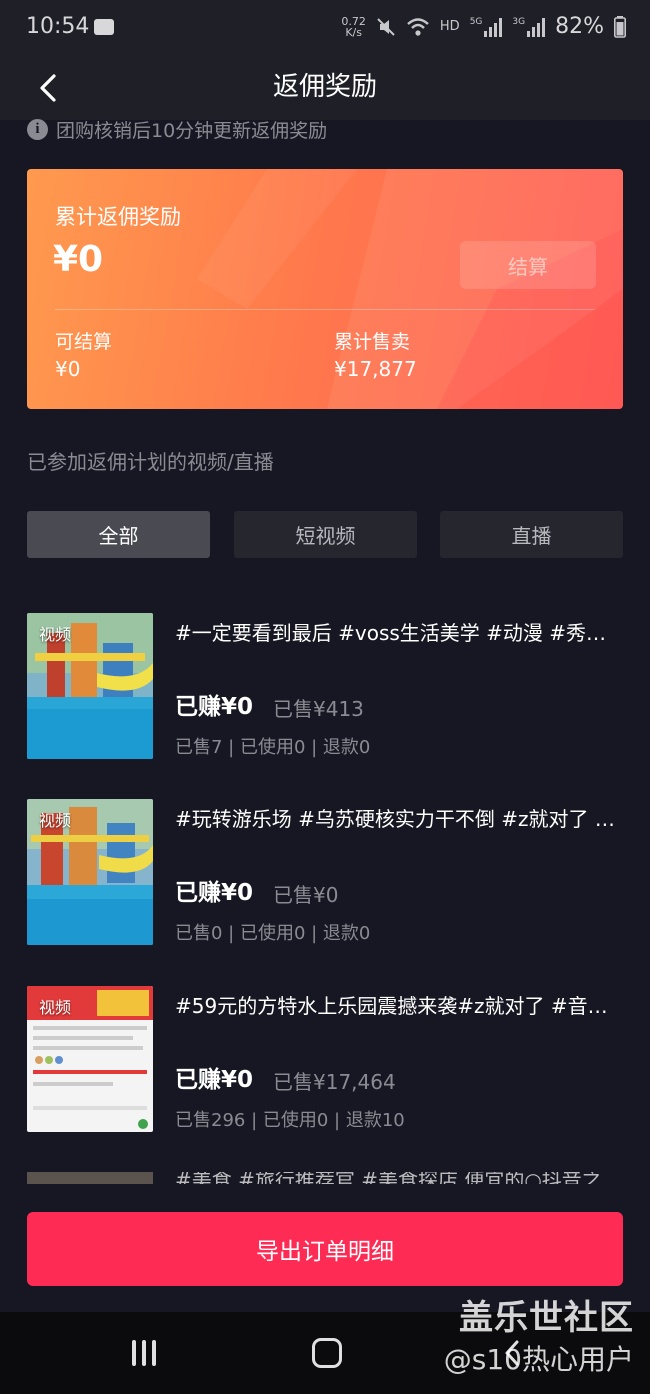 The height and width of the screenshot is (1394, 650). Describe the element at coordinates (325, 1249) in the screenshot. I see `export-orders-button: 导出订单明细` at that location.